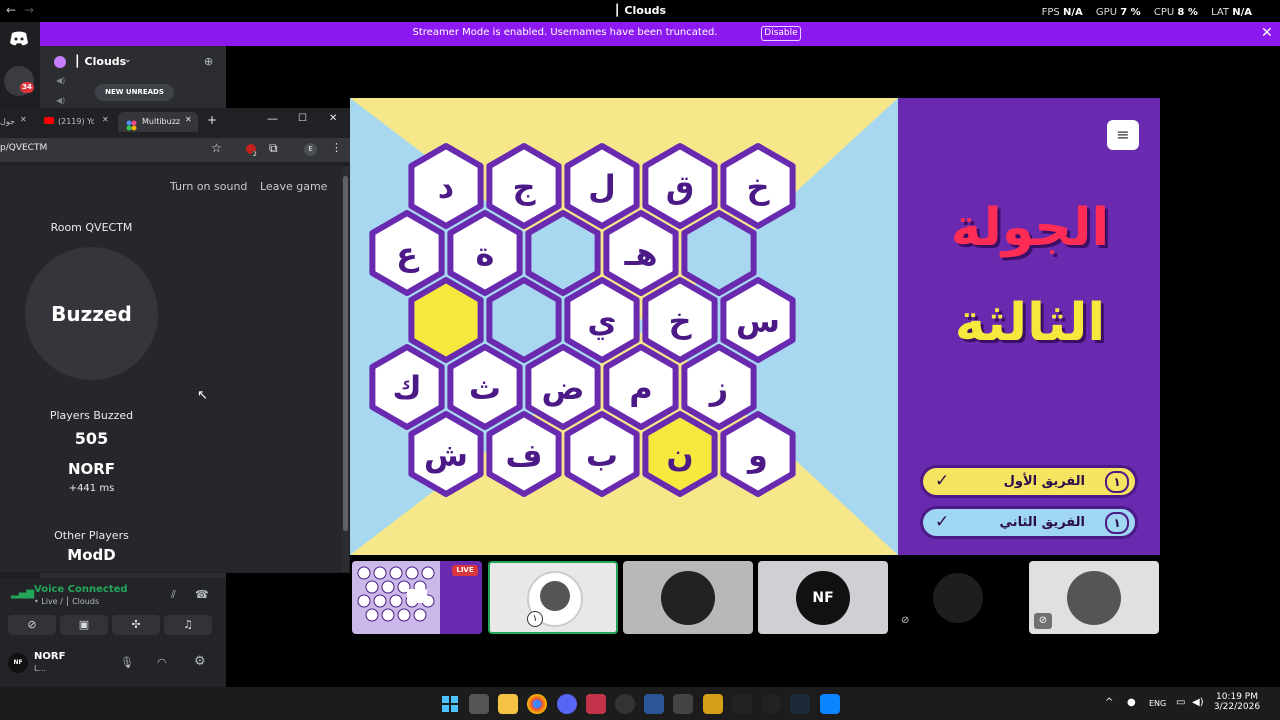 The width and height of the screenshot is (1280, 720). I want to click on team2-card: ✓ الفريق الثاني ١, so click(1029, 522).